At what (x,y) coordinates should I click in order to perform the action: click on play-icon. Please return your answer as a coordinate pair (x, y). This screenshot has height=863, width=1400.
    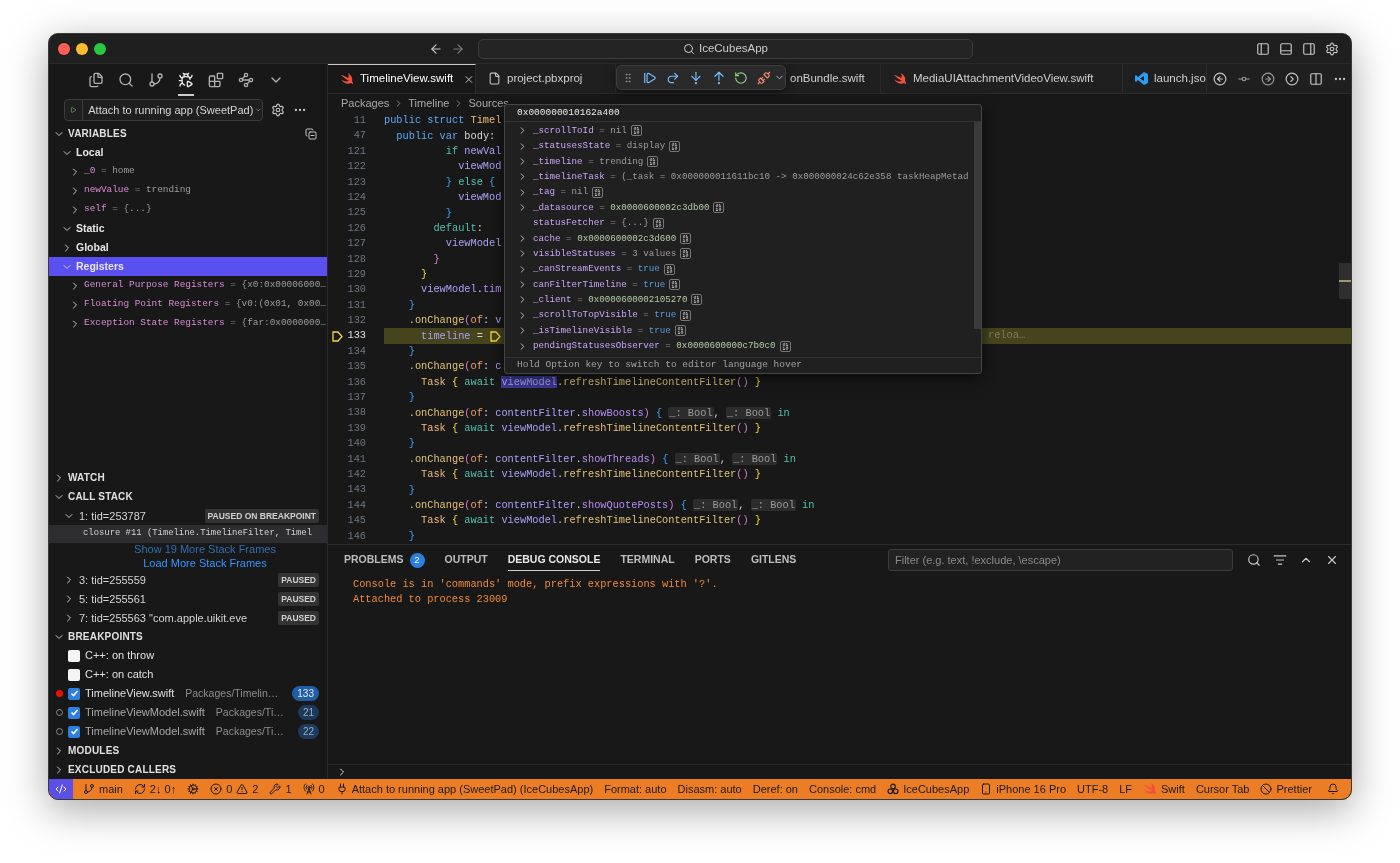
    Looking at the image, I should click on (73, 110).